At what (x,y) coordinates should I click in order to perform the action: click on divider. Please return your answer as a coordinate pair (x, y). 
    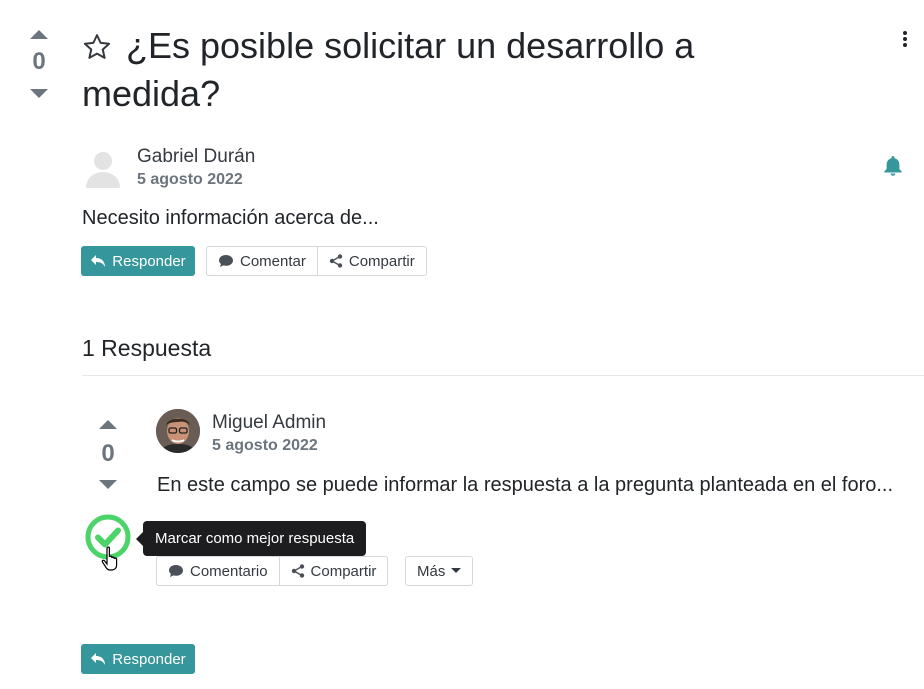
    Looking at the image, I should click on (503, 375).